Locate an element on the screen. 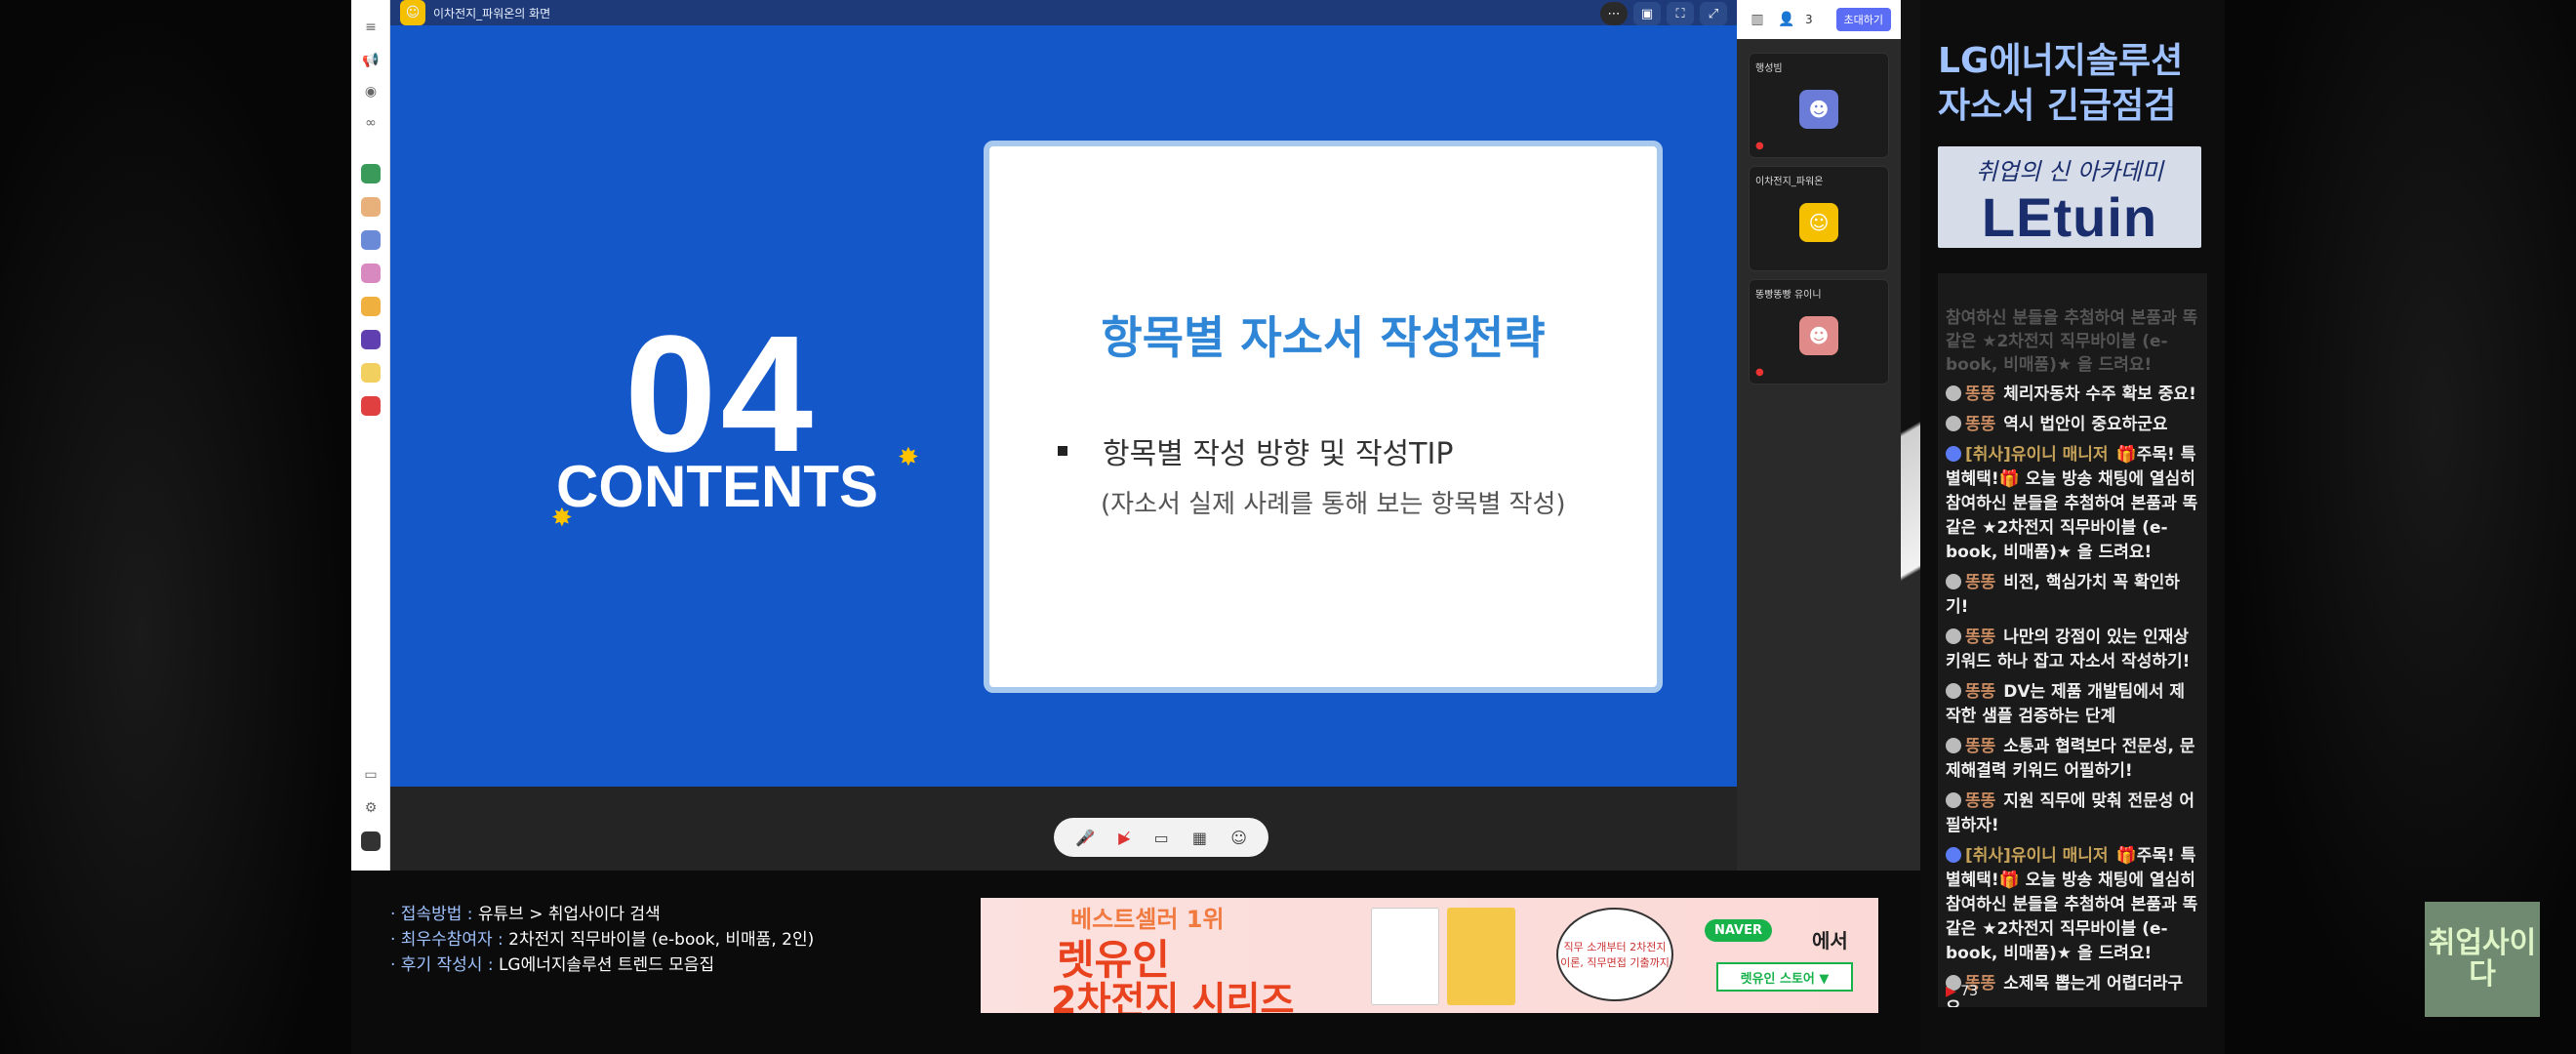 This screenshot has height=1054, width=2576. naver-tag: NAVER is located at coordinates (1739, 931).